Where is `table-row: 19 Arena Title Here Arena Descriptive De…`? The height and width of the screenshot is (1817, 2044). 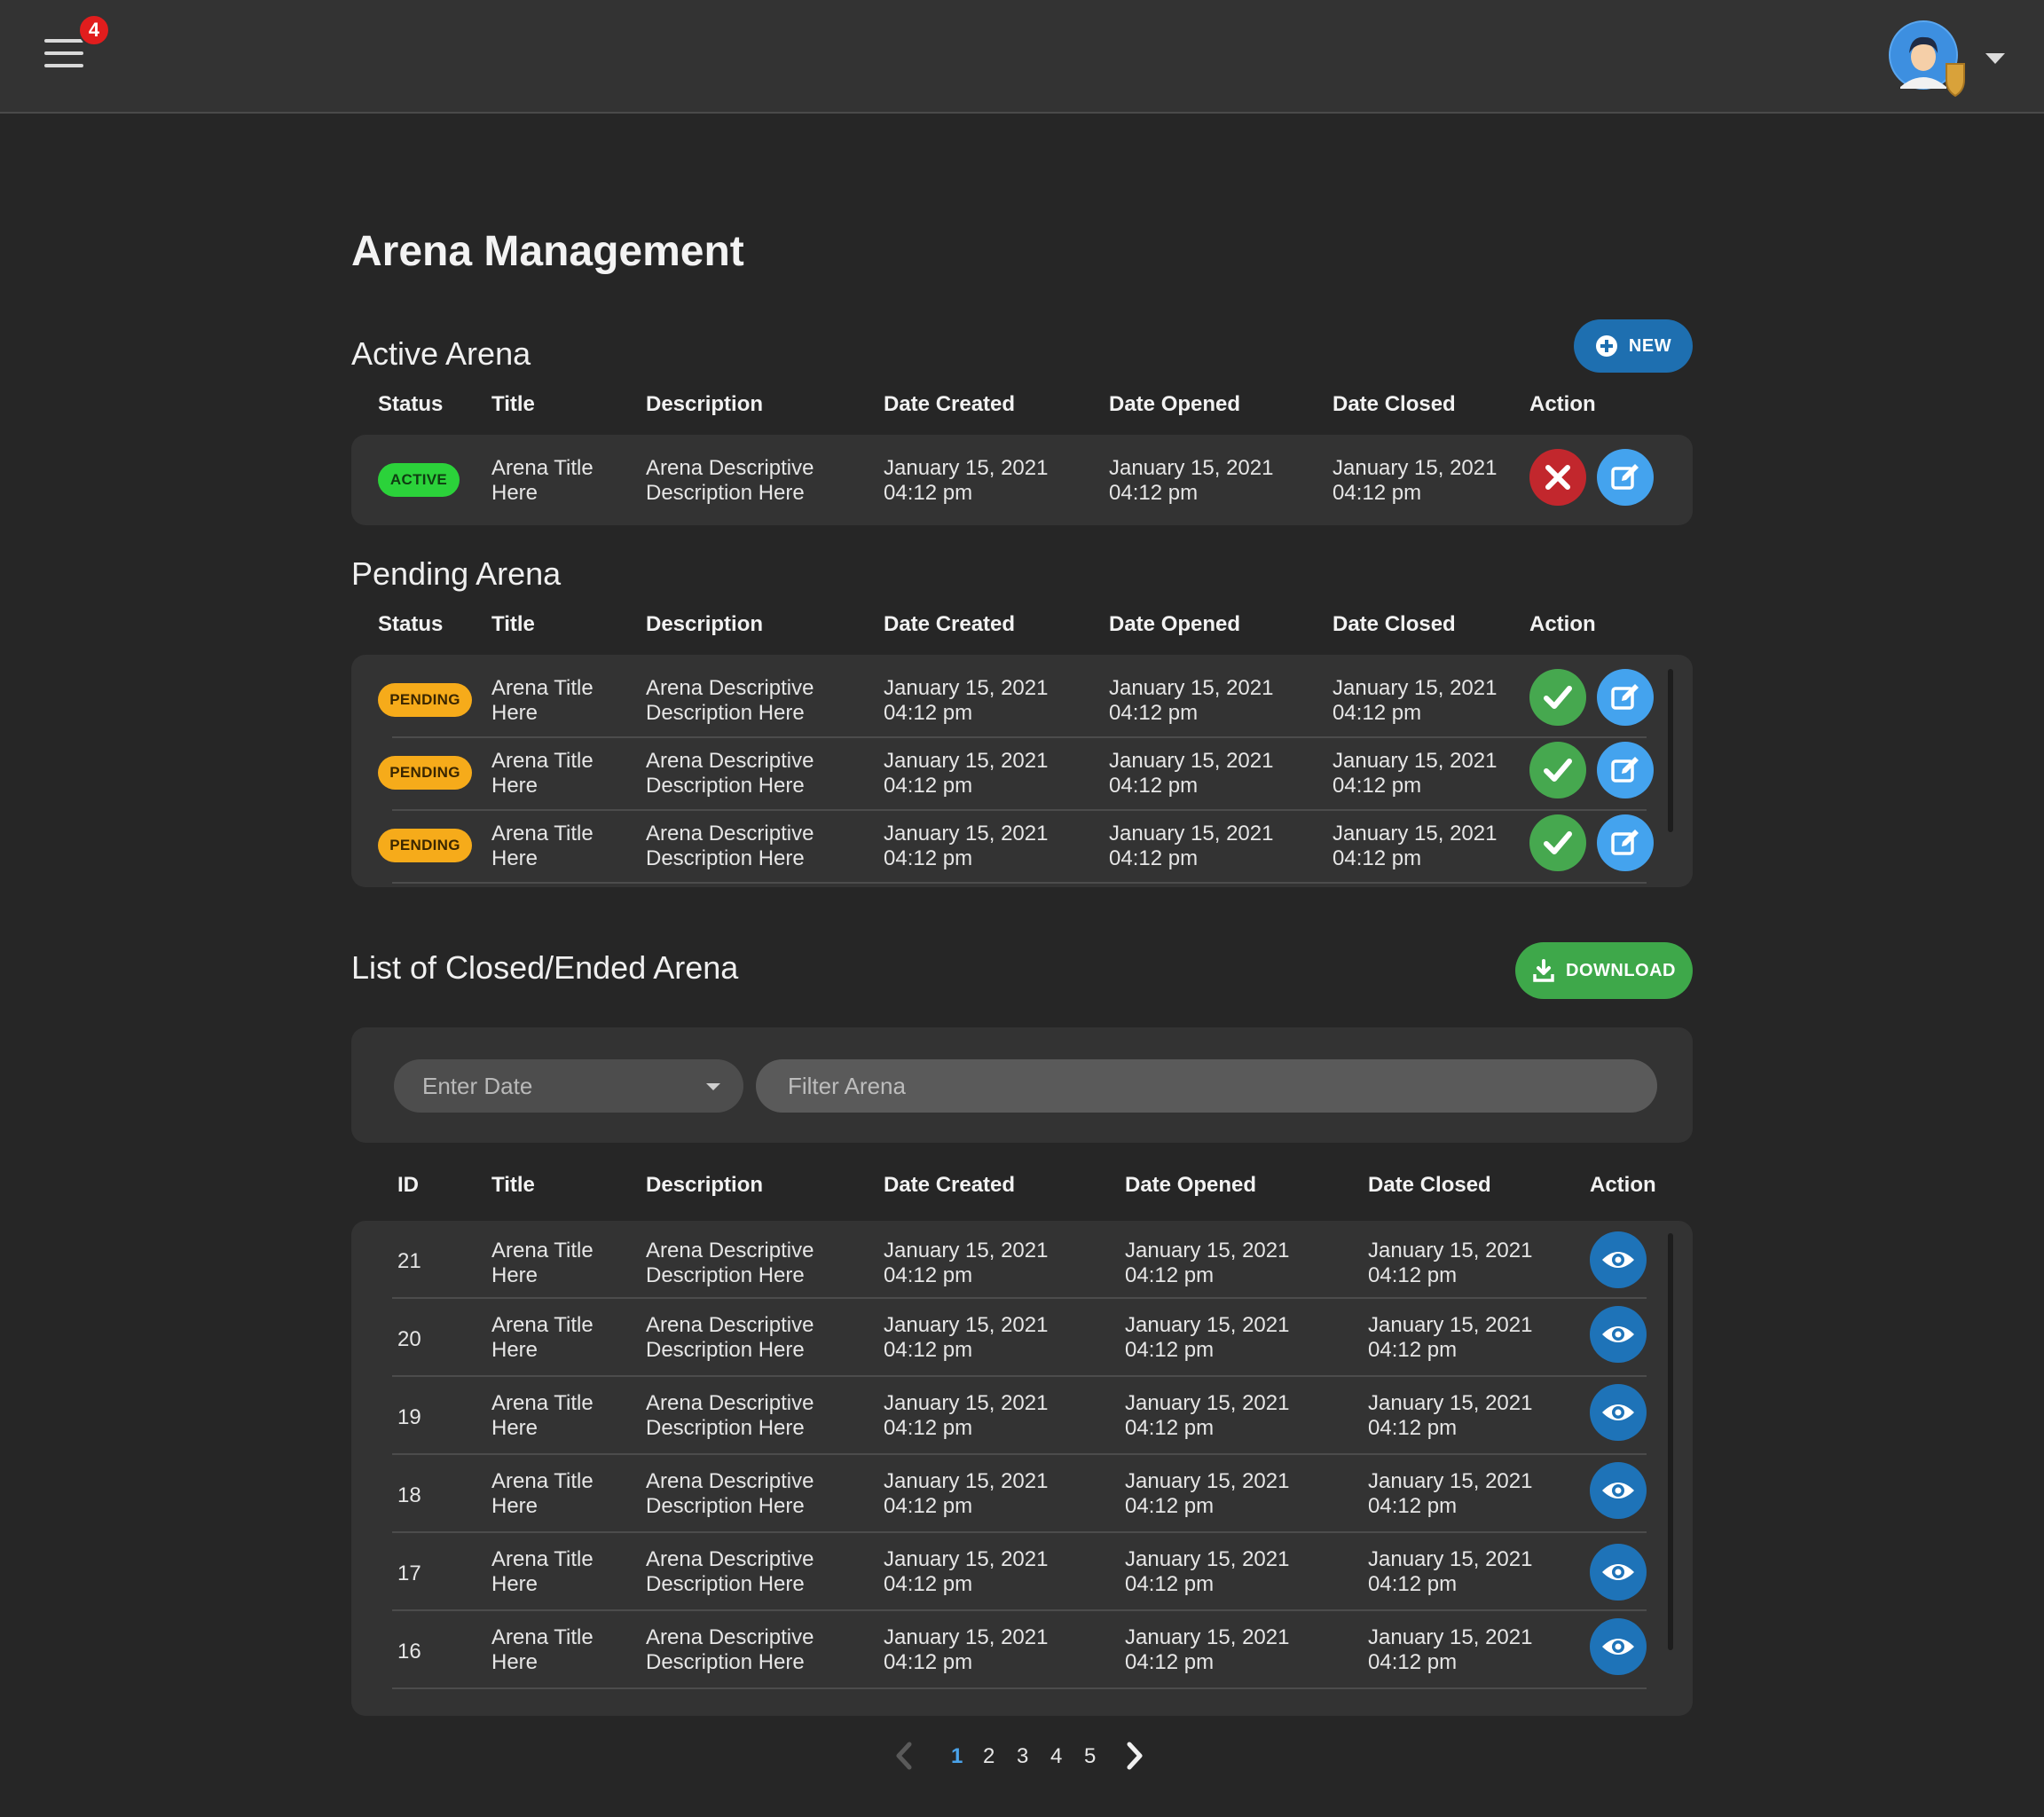
table-row: 19 Arena Title Here Arena Descriptive De… is located at coordinates (1022, 1416).